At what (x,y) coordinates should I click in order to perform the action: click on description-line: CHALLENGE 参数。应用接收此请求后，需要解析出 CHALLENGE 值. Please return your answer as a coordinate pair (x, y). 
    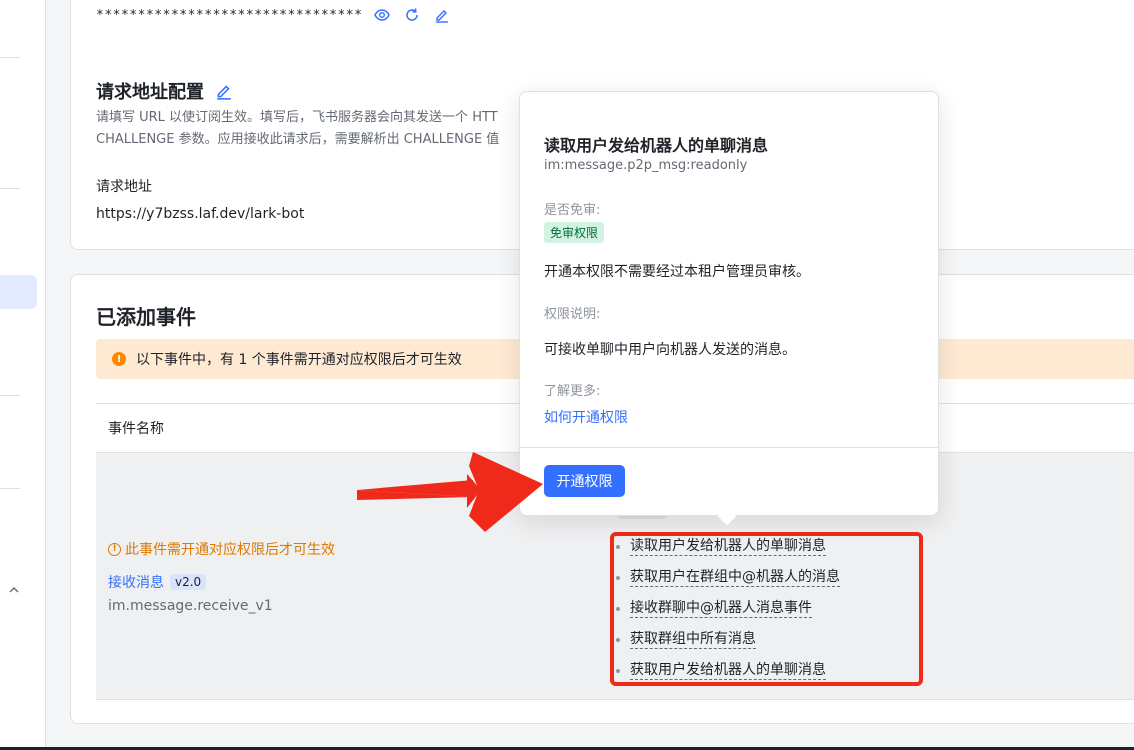
    Looking at the image, I should click on (298, 139).